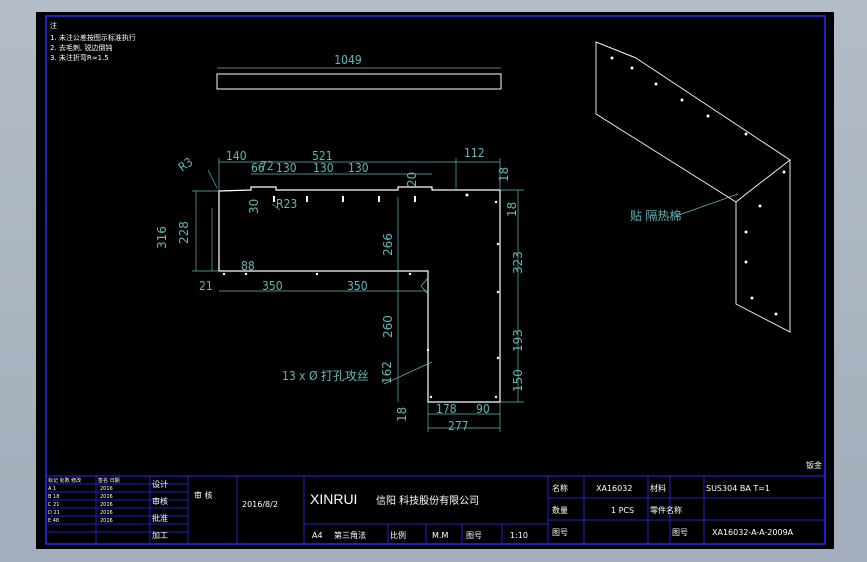 The height and width of the screenshot is (562, 867). What do you see at coordinates (402, 414) in the screenshot?
I see `dim-18-c: 18` at bounding box center [402, 414].